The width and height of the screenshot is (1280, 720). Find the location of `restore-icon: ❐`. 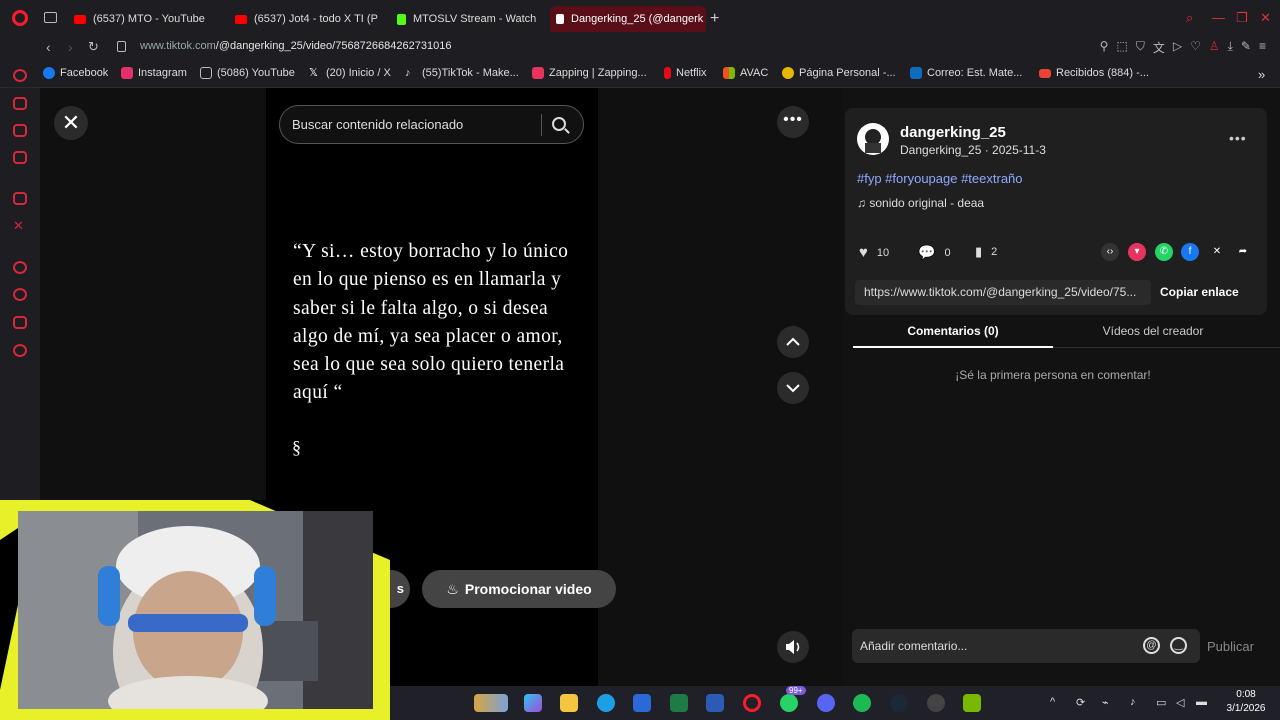

restore-icon: ❐ is located at coordinates (1242, 18).